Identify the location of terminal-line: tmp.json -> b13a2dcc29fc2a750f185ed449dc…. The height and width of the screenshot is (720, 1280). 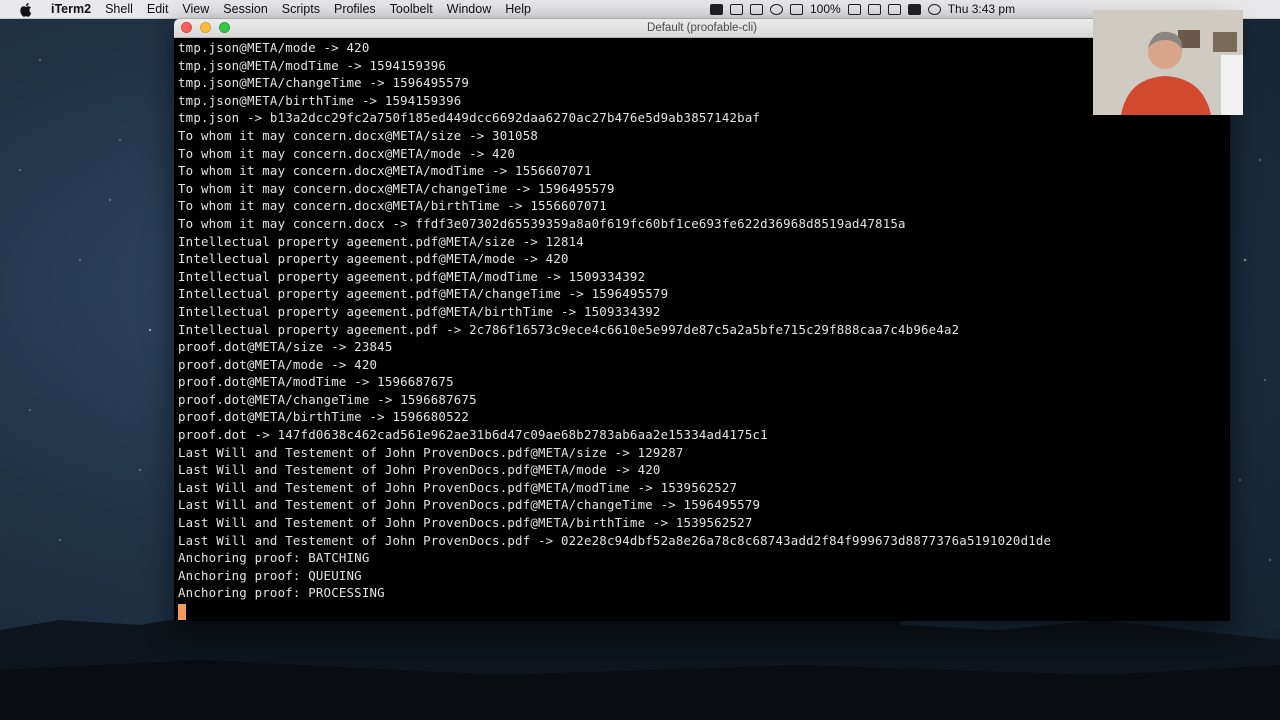
(469, 118).